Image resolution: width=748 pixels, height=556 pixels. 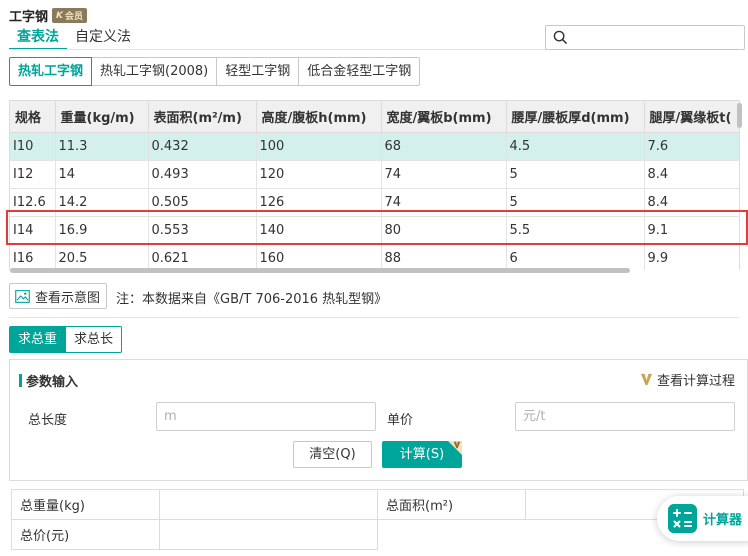 I want to click on length-input, so click(x=266, y=416).